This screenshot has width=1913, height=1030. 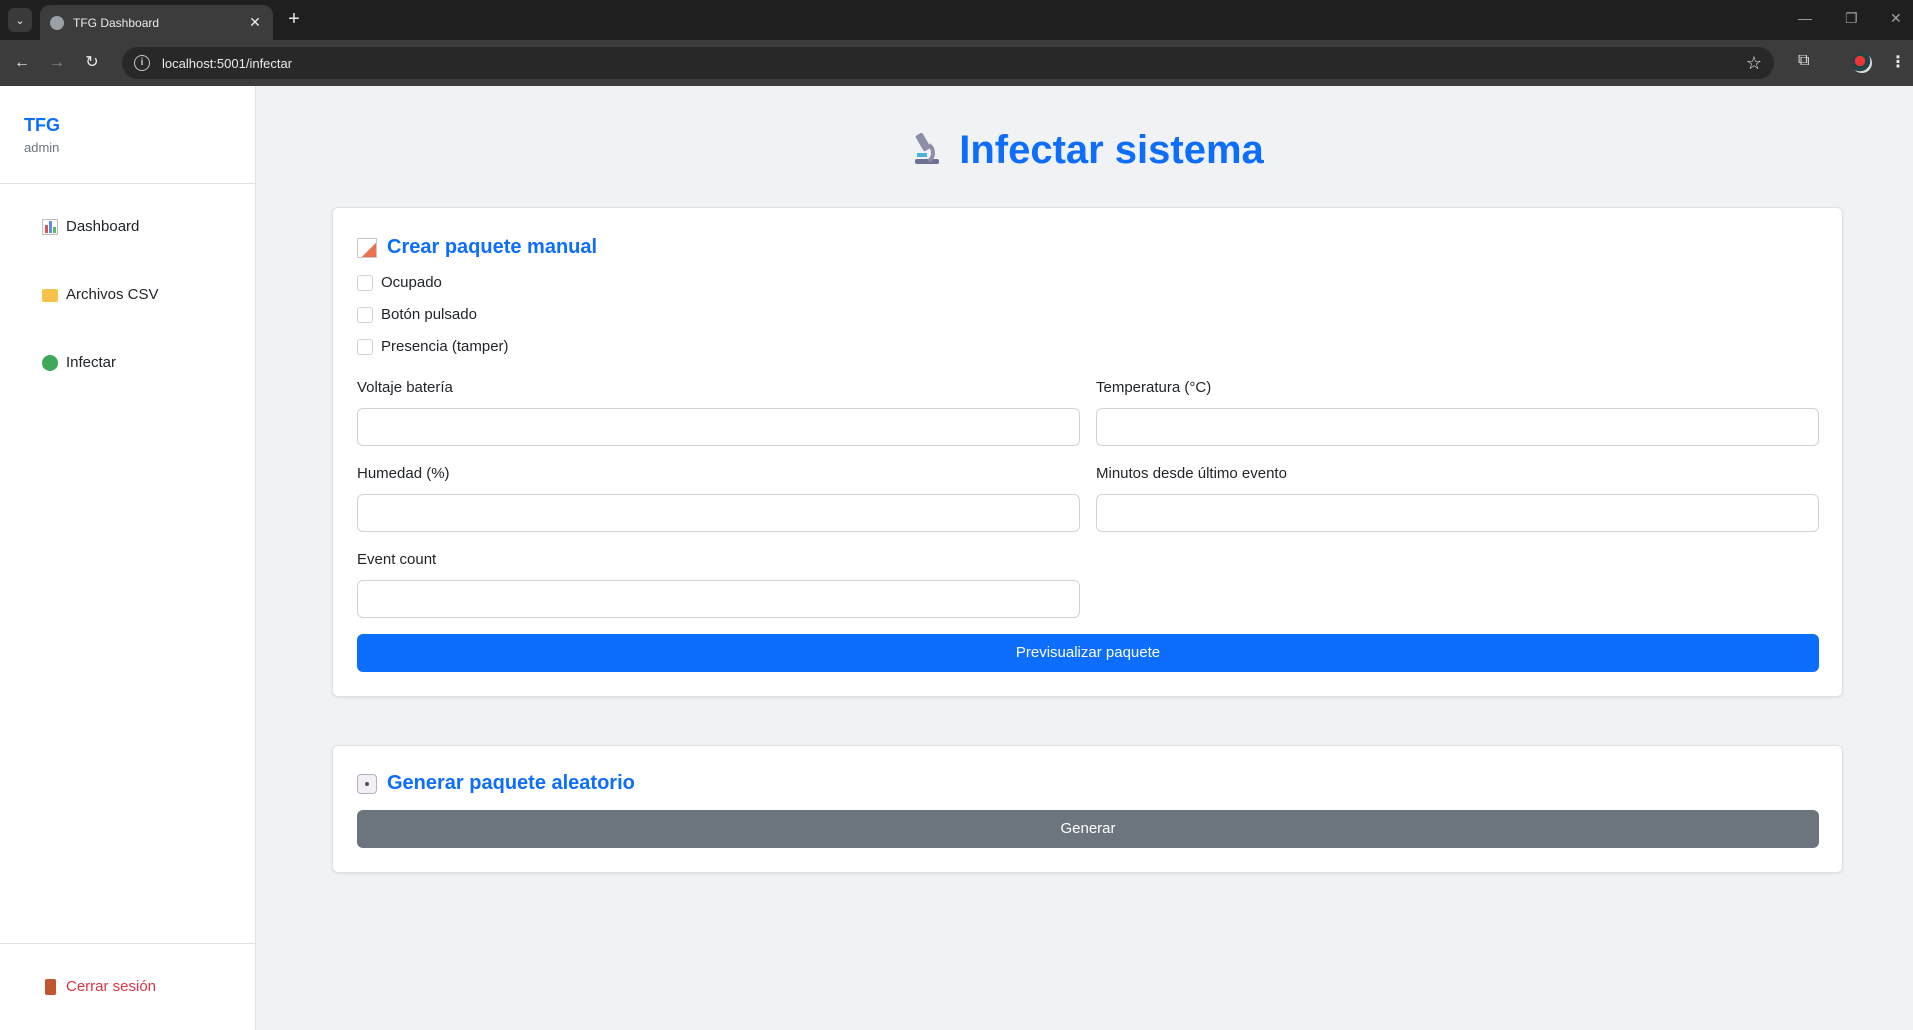 I want to click on tab-title: TFG Dashboard, so click(x=116, y=22).